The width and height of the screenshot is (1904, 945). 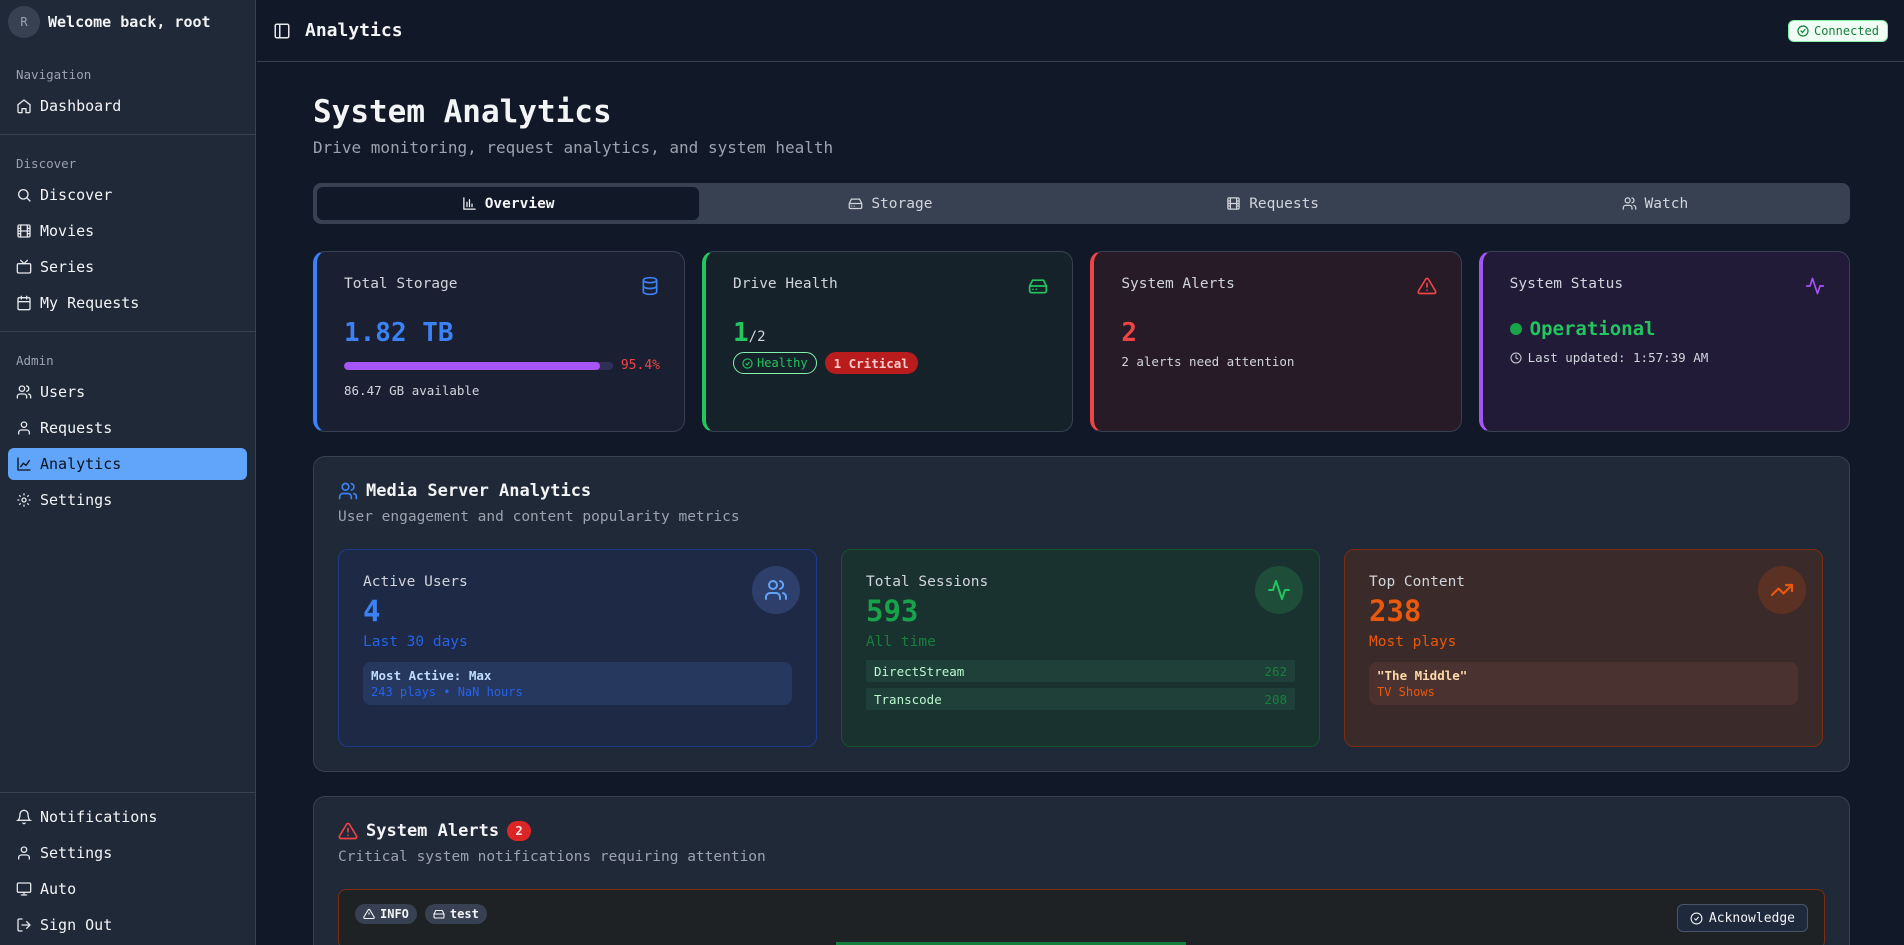 What do you see at coordinates (99, 817) in the screenshot?
I see `sidebar-item-label: Notifications` at bounding box center [99, 817].